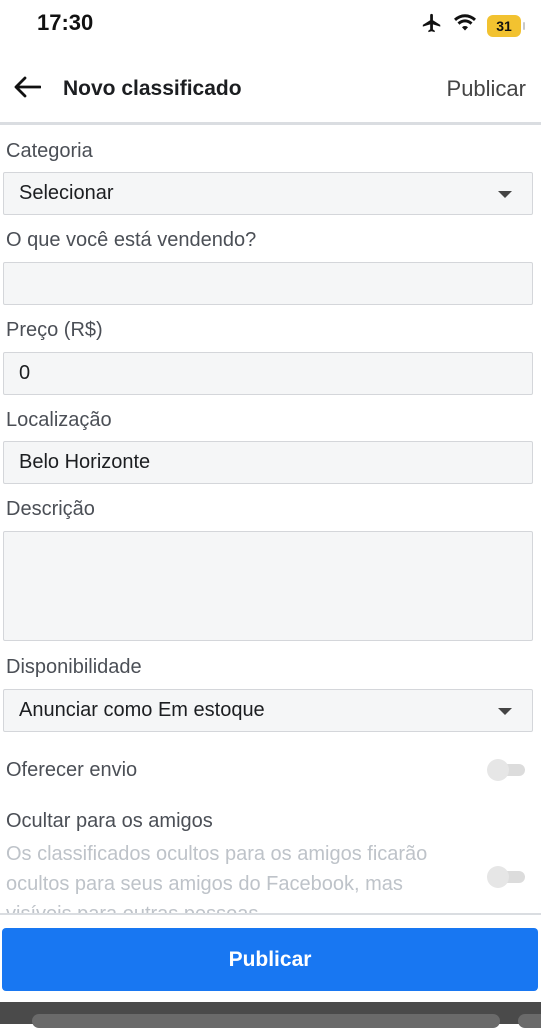 The width and height of the screenshot is (541, 1028). Describe the element at coordinates (109, 821) in the screenshot. I see `hide-friends-label: Ocultar para os amigos` at that location.